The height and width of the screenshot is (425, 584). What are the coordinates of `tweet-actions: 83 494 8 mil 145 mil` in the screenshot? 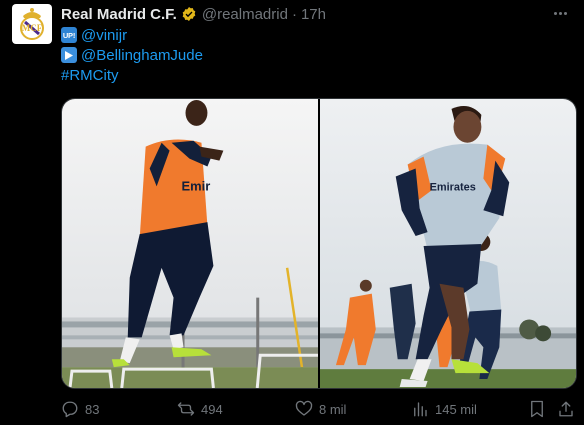 It's located at (319, 411).